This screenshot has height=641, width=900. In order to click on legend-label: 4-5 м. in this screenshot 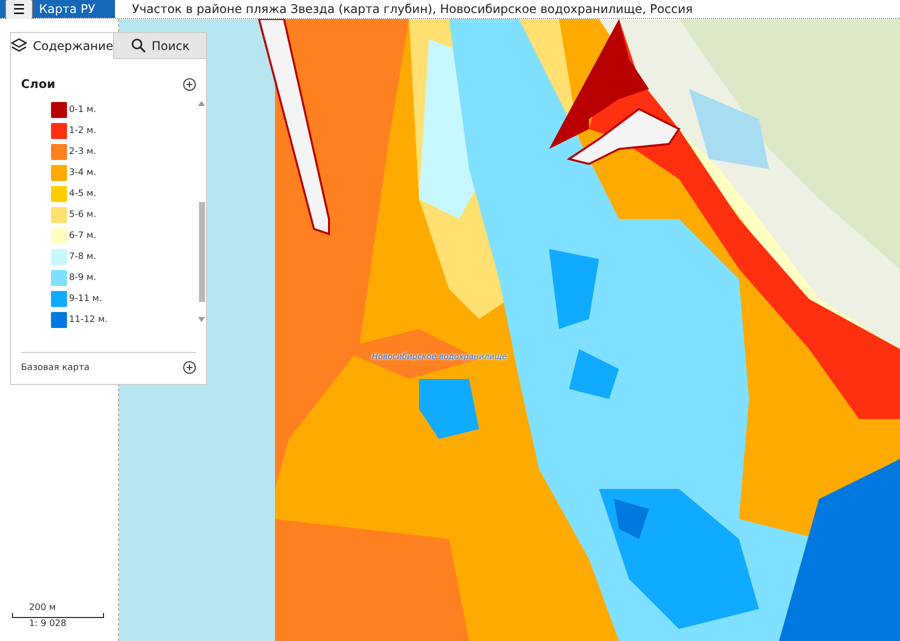, I will do `click(82, 194)`.